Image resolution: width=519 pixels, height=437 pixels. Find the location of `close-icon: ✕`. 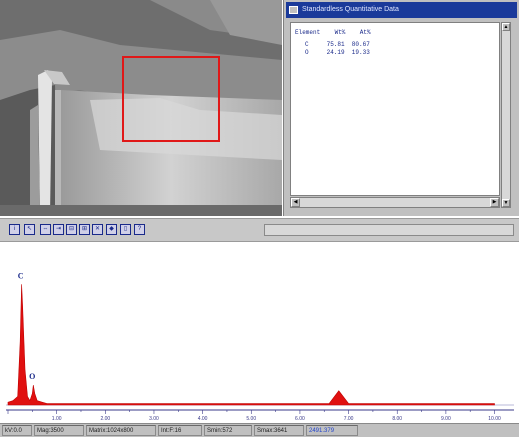

close-icon: ✕ is located at coordinates (97, 229).